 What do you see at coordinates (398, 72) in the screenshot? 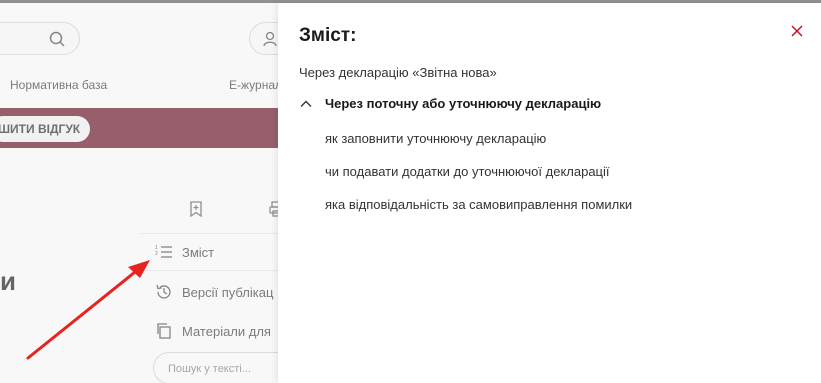
I see `toc-item-zvitna-nova: Через декларацію «Звітна нова»` at bounding box center [398, 72].